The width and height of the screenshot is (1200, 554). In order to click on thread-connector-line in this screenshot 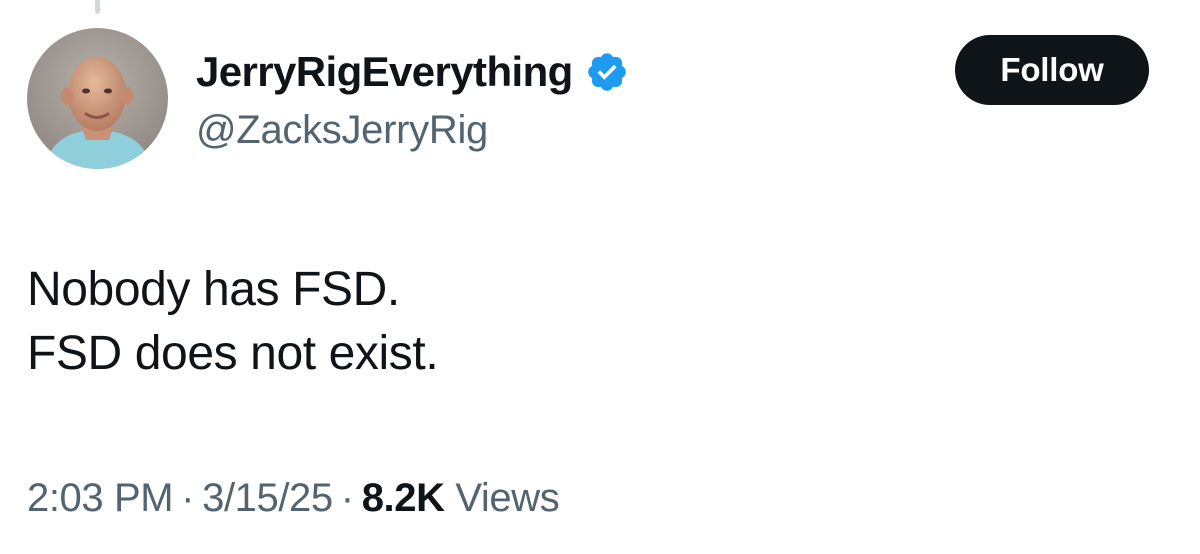, I will do `click(97, 7)`.